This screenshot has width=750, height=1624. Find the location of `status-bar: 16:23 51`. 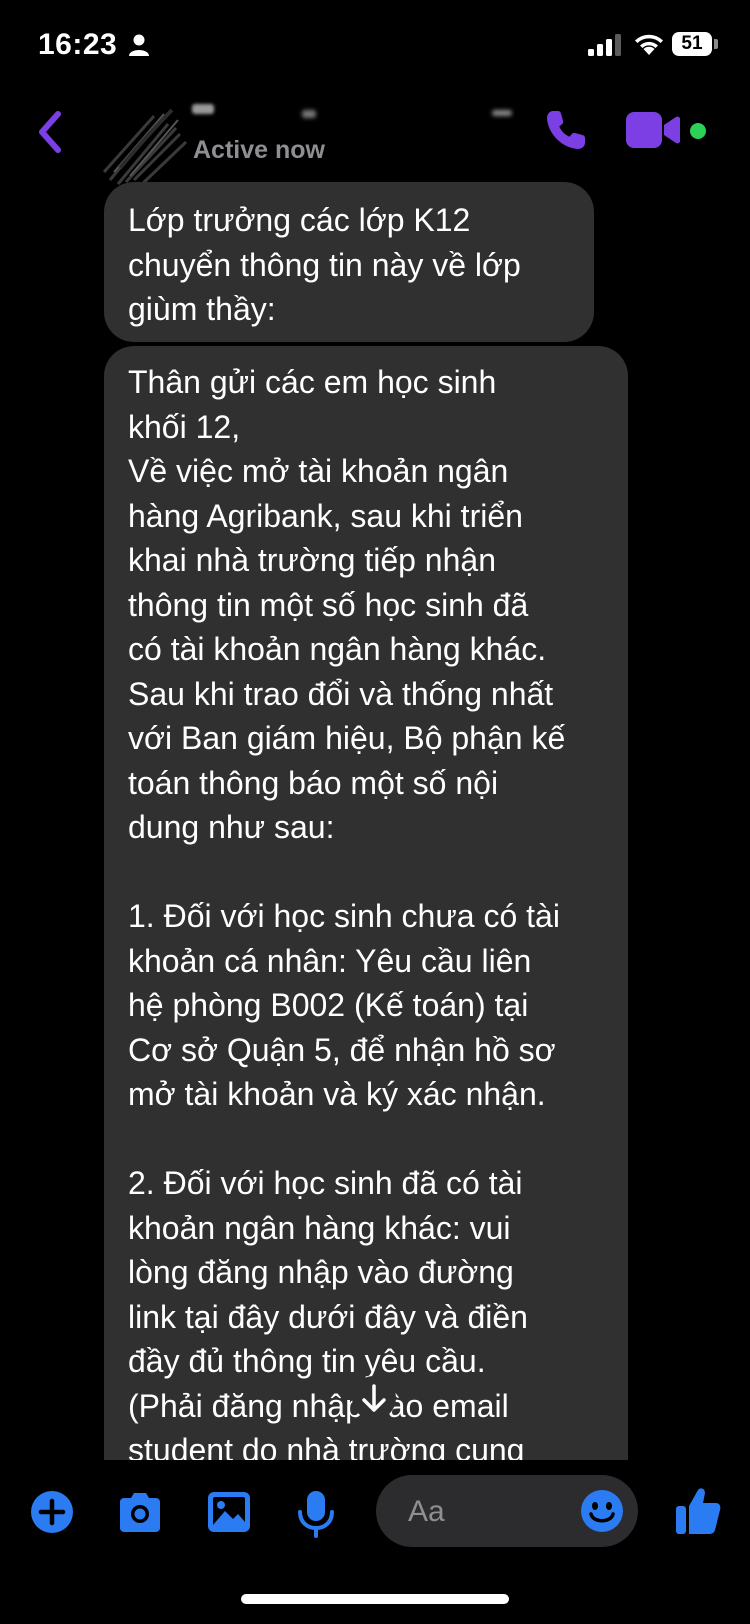

status-bar: 16:23 51 is located at coordinates (375, 45).